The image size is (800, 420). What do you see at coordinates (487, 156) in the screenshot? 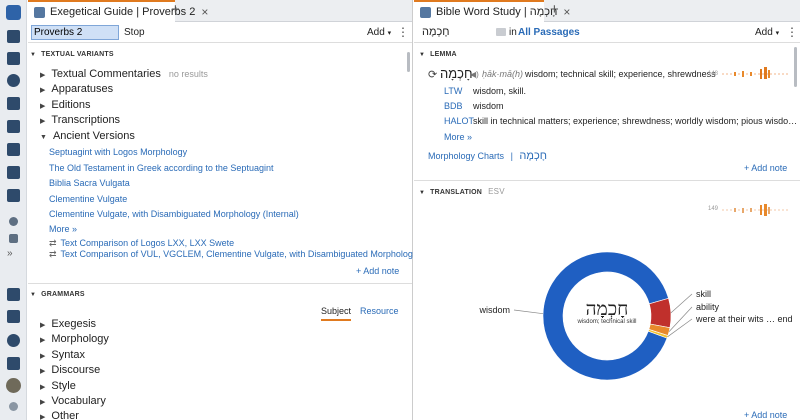
I see `morphology-charts-link: Morphology Charts | חָכְמָה` at bounding box center [487, 156].